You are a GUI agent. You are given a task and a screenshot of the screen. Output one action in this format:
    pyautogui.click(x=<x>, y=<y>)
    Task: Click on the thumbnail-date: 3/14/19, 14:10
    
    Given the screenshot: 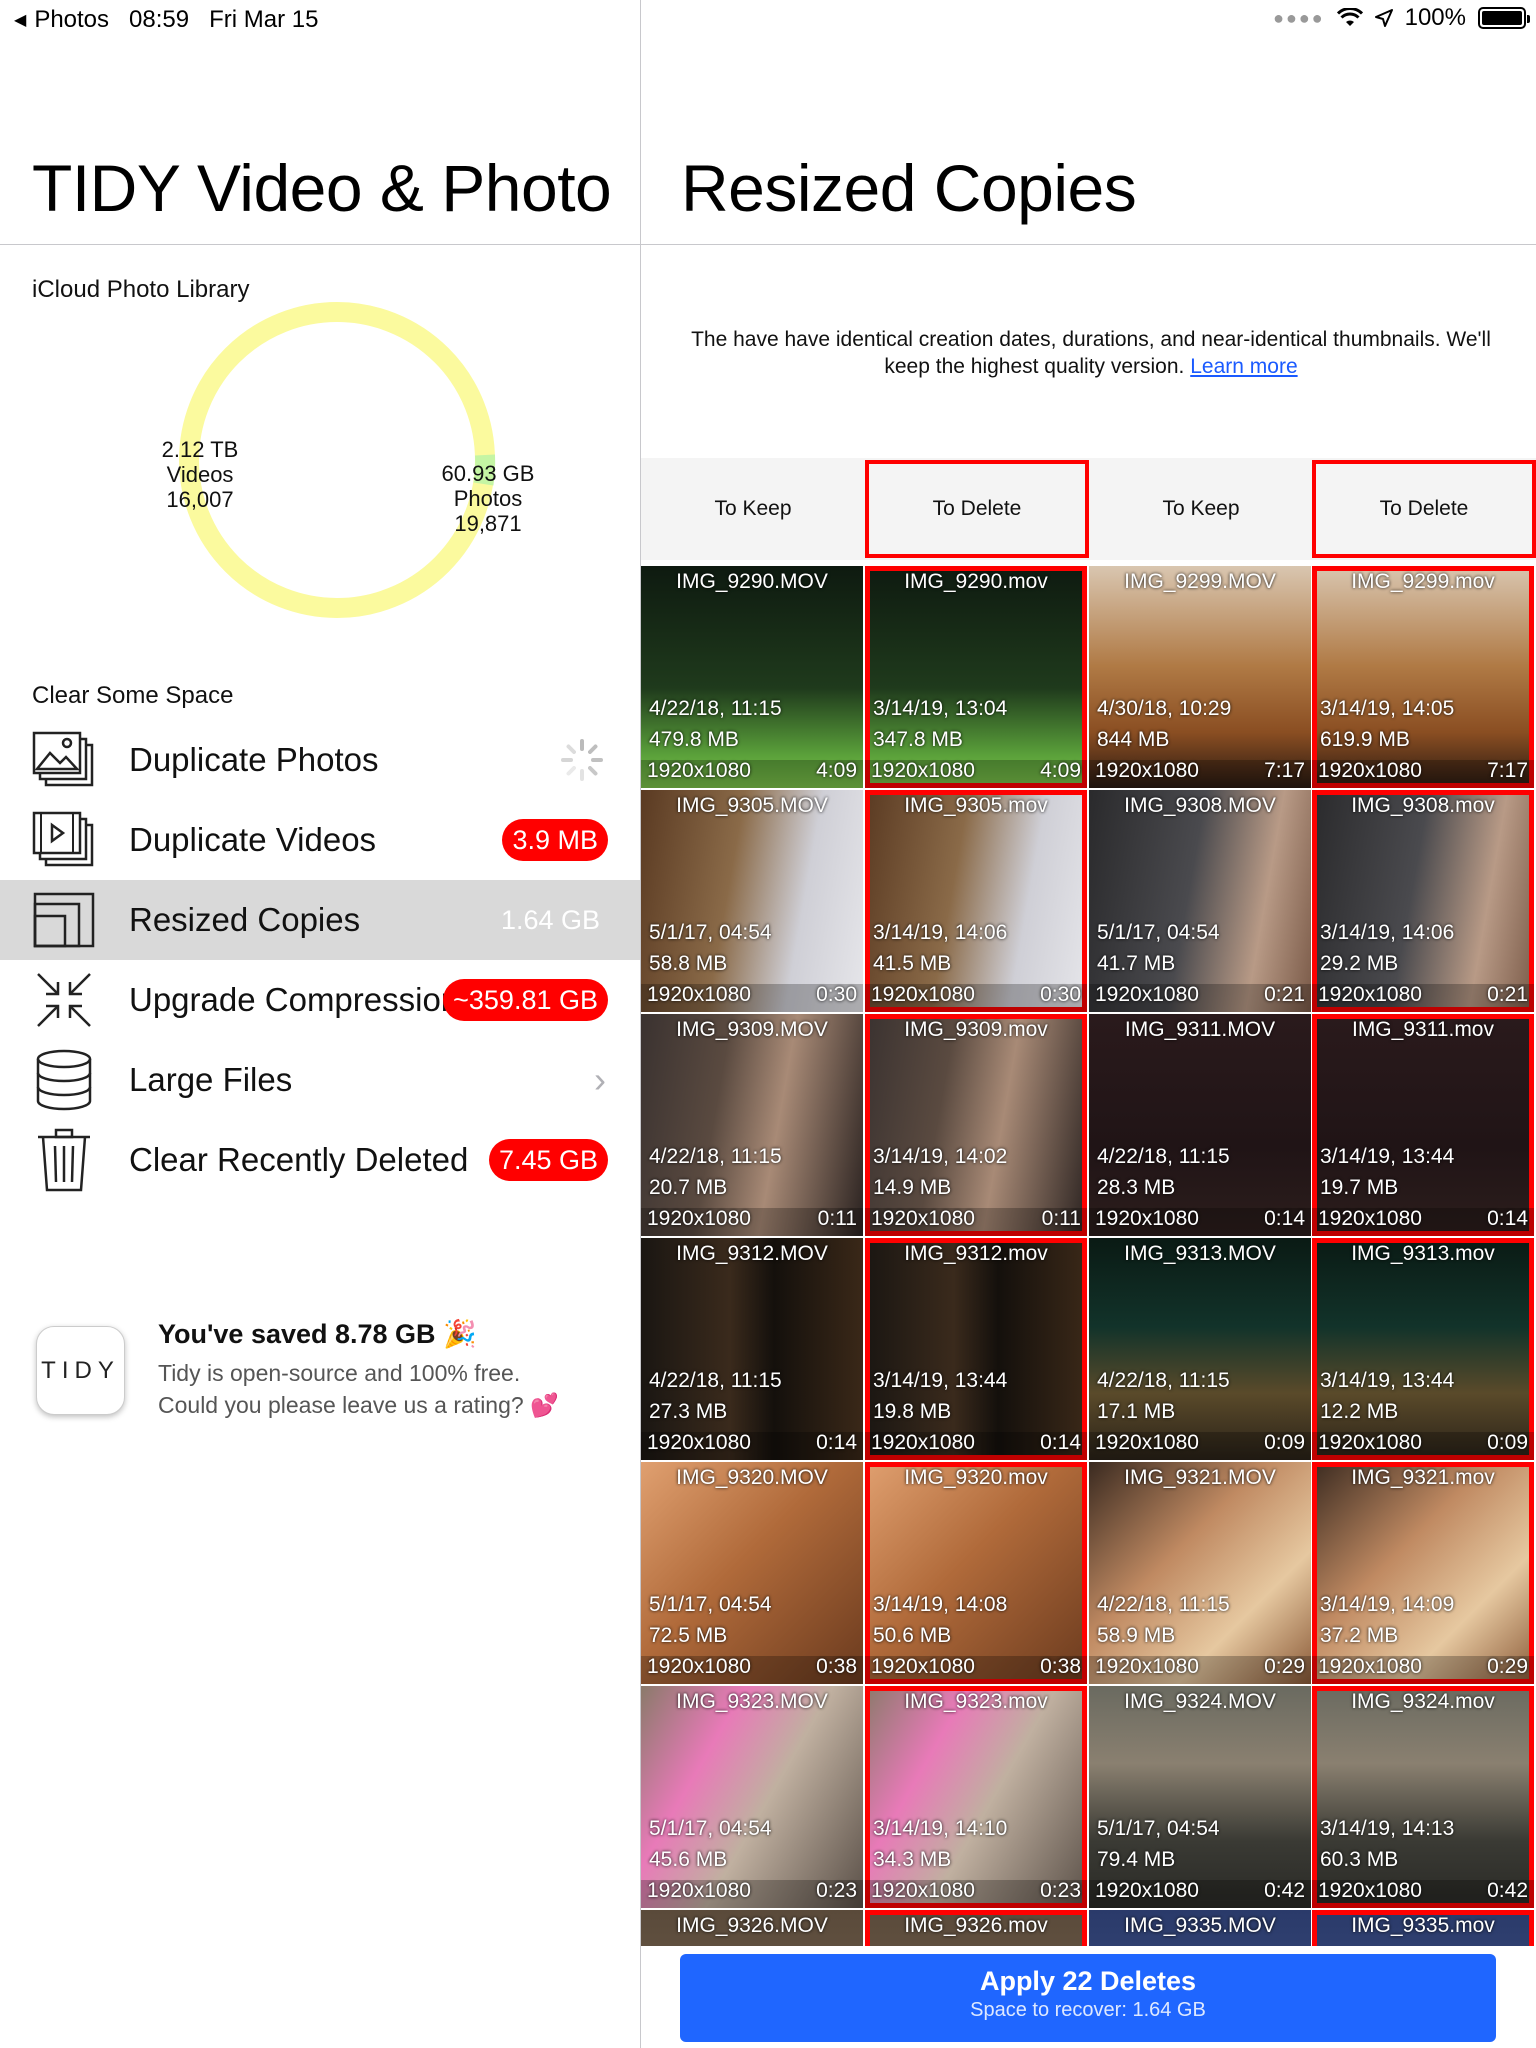 What is the action you would take?
    pyautogui.click(x=940, y=1828)
    